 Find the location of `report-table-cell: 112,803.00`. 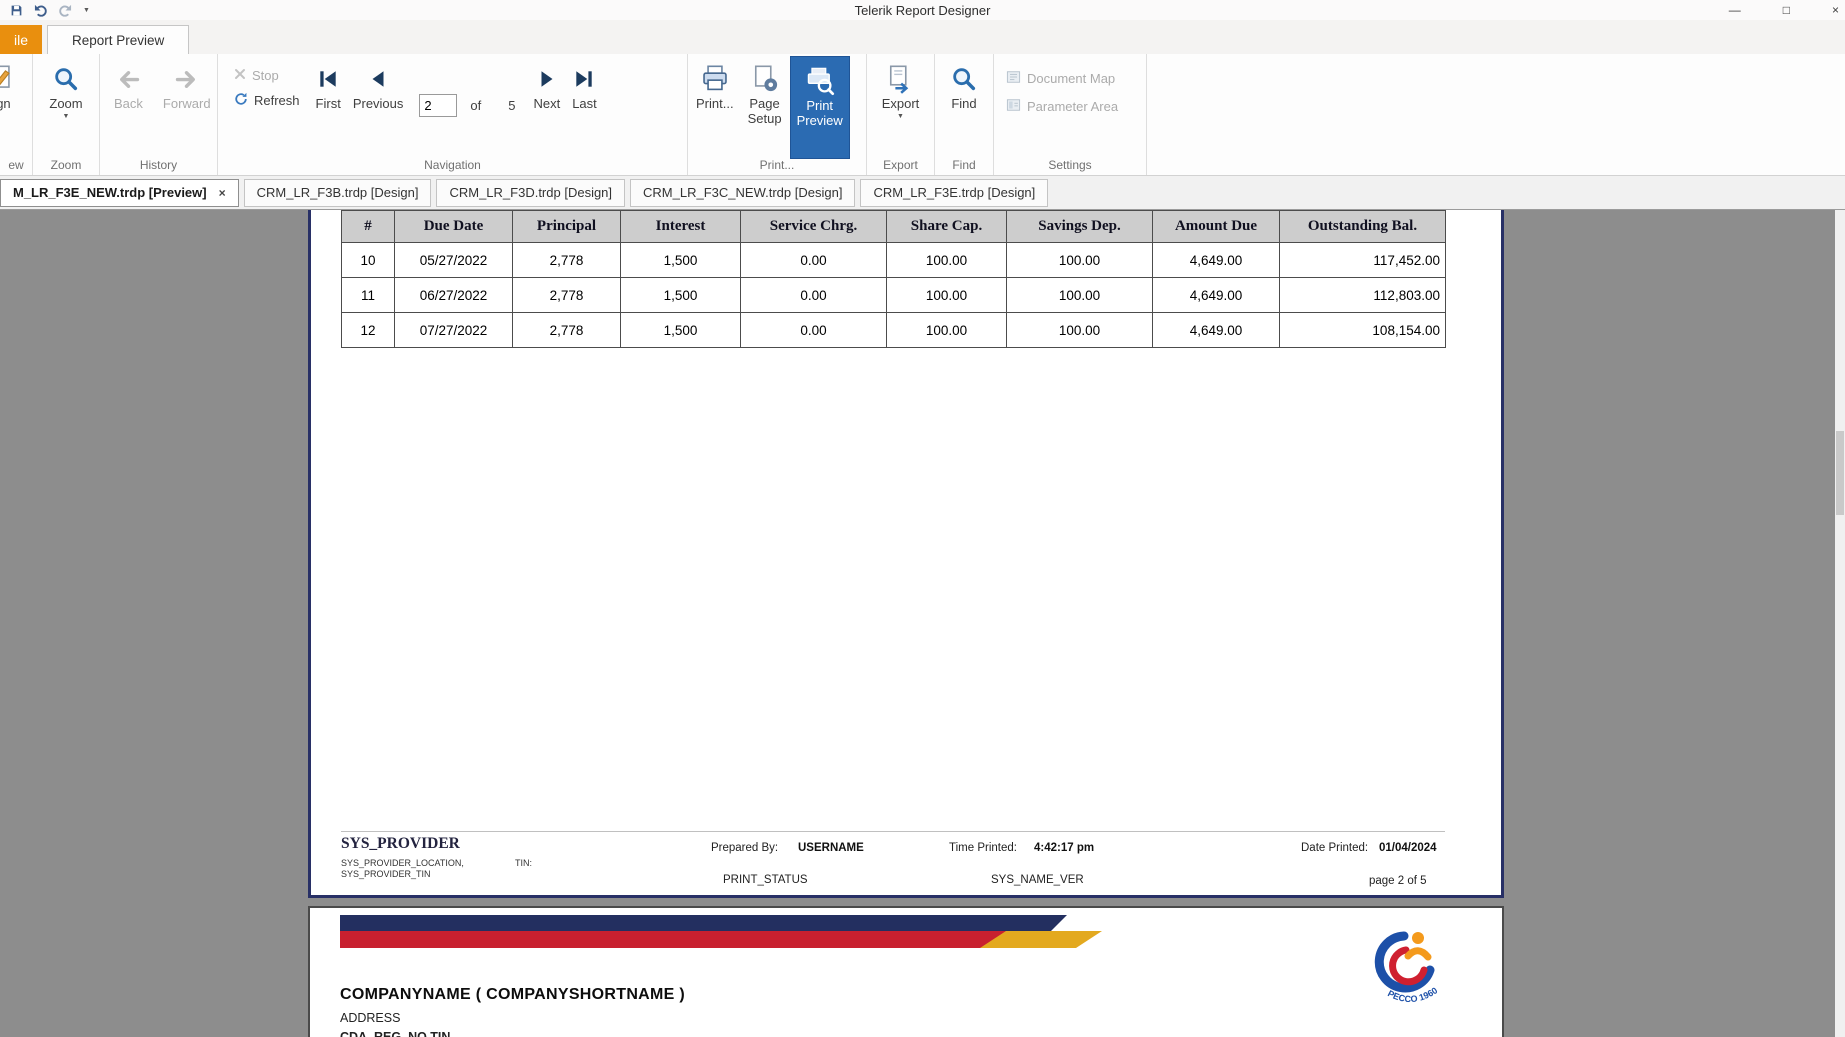

report-table-cell: 112,803.00 is located at coordinates (1362, 295).